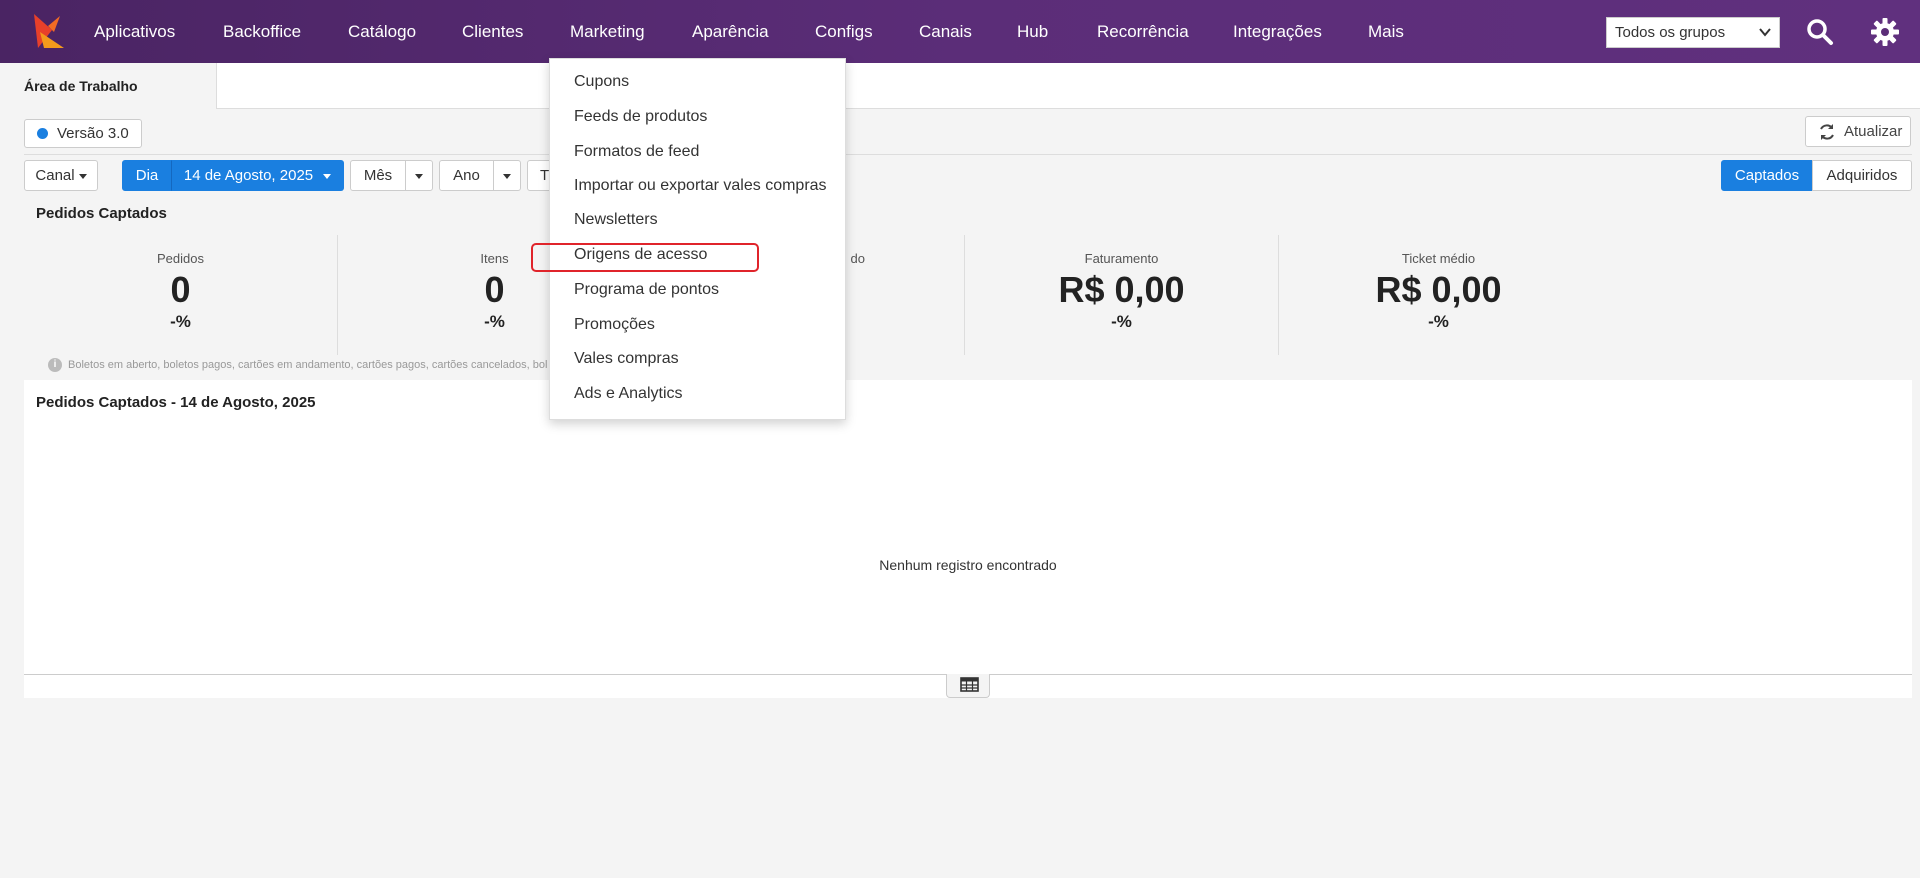 The height and width of the screenshot is (878, 1920). I want to click on period-label: T, so click(545, 175).